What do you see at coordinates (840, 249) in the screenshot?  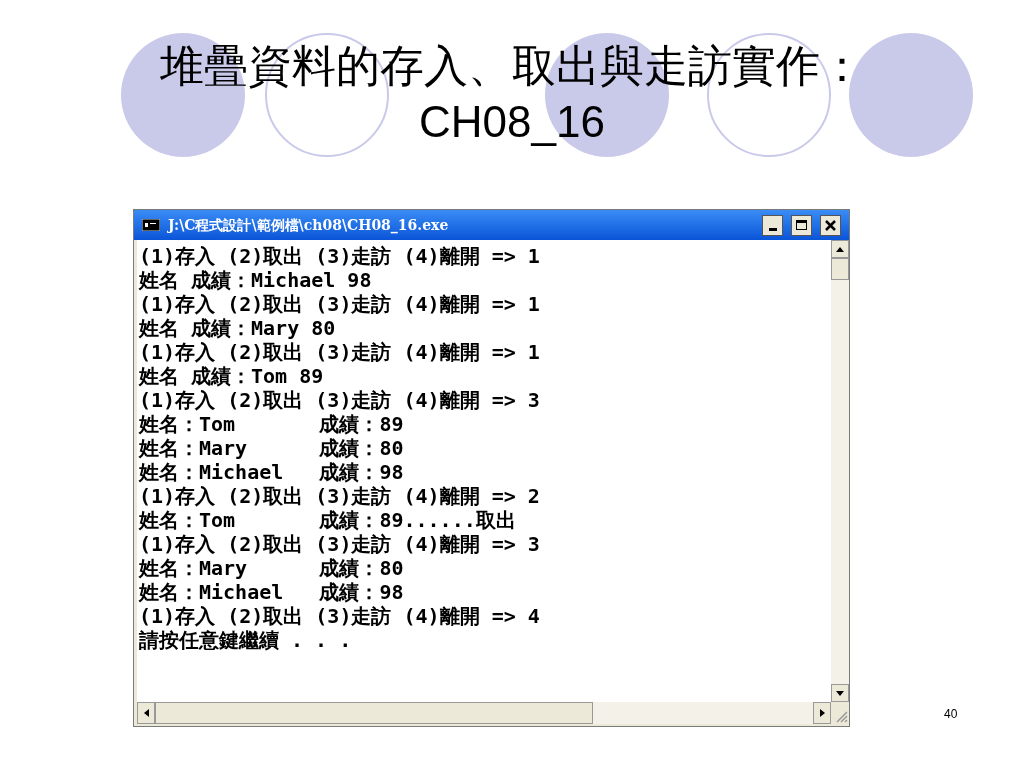 I see `scroll-up-icon` at bounding box center [840, 249].